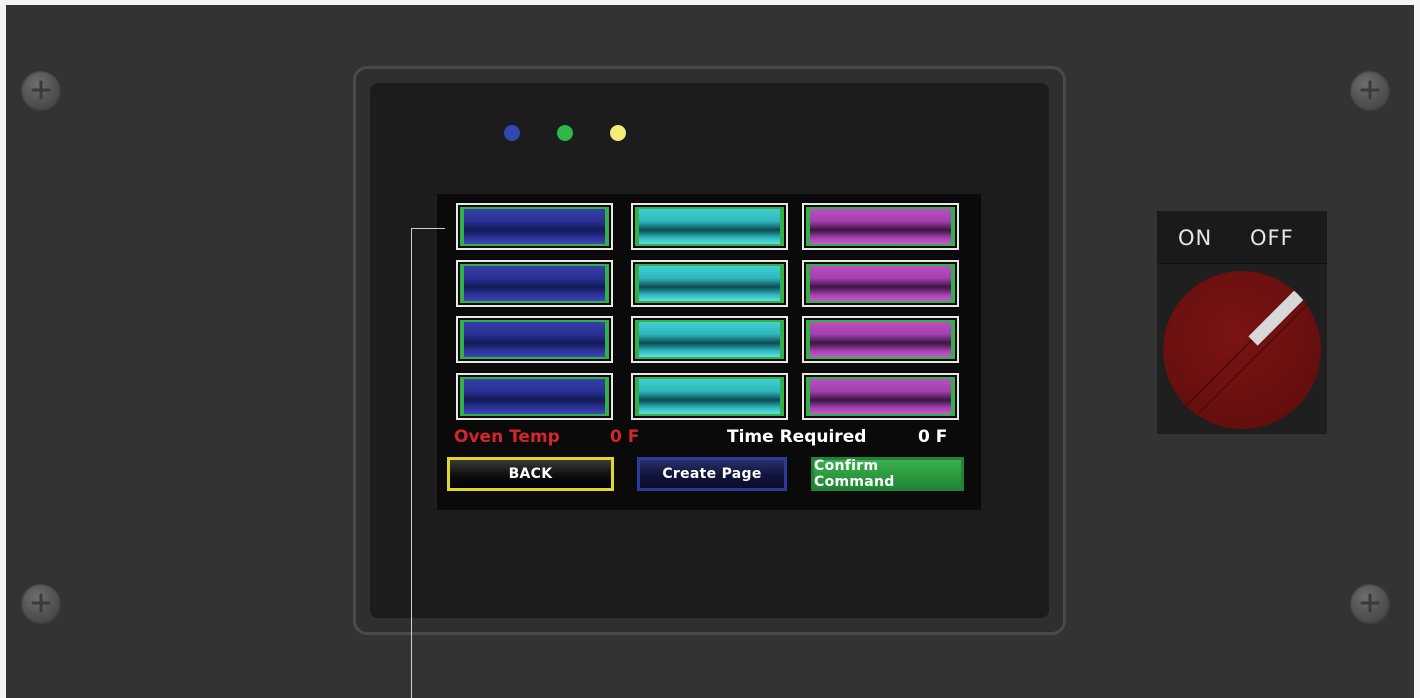 Image resolution: width=1420 pixels, height=698 pixels. I want to click on key-cyan-row2, so click(709, 283).